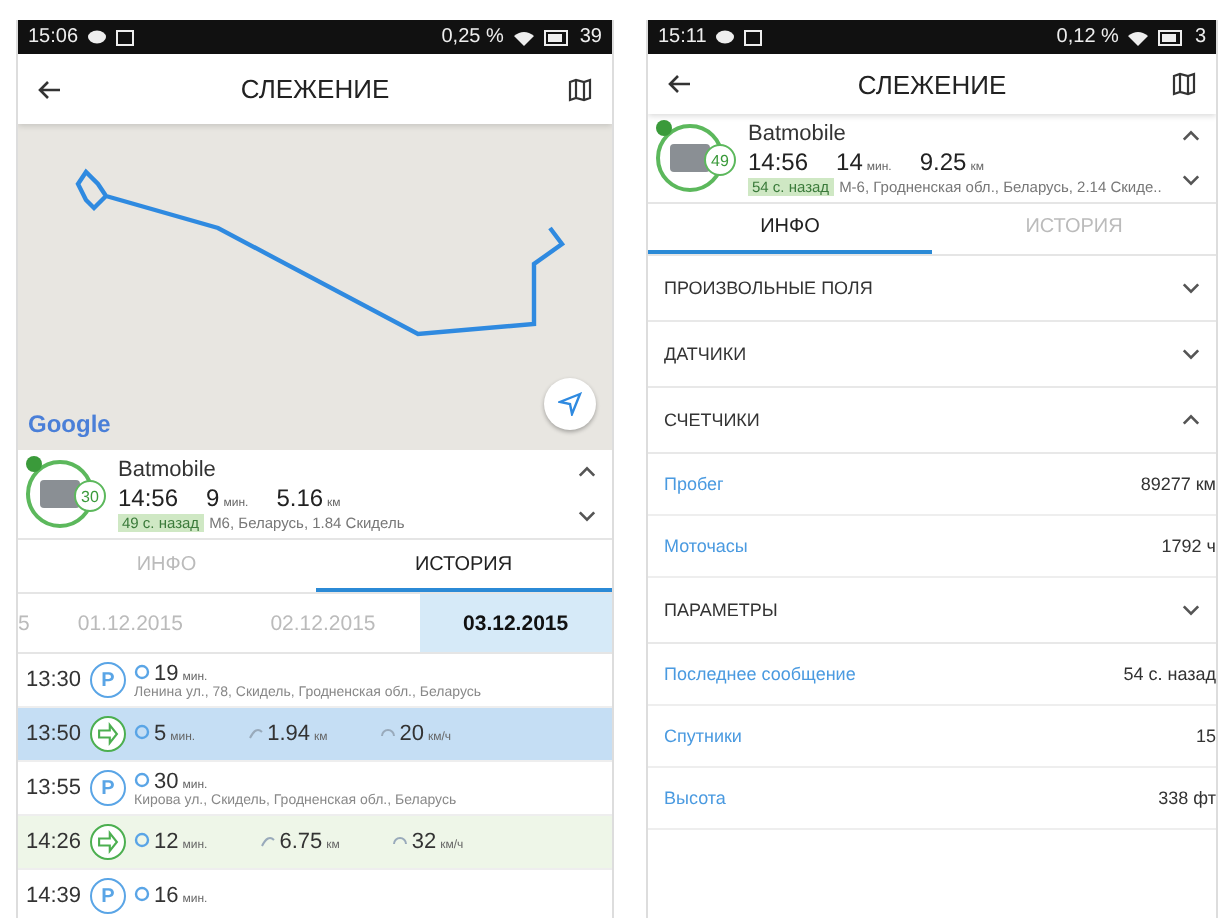 The height and width of the screenshot is (918, 1222). I want to click on section-title: СЧЕТЧИКИ, so click(713, 420).